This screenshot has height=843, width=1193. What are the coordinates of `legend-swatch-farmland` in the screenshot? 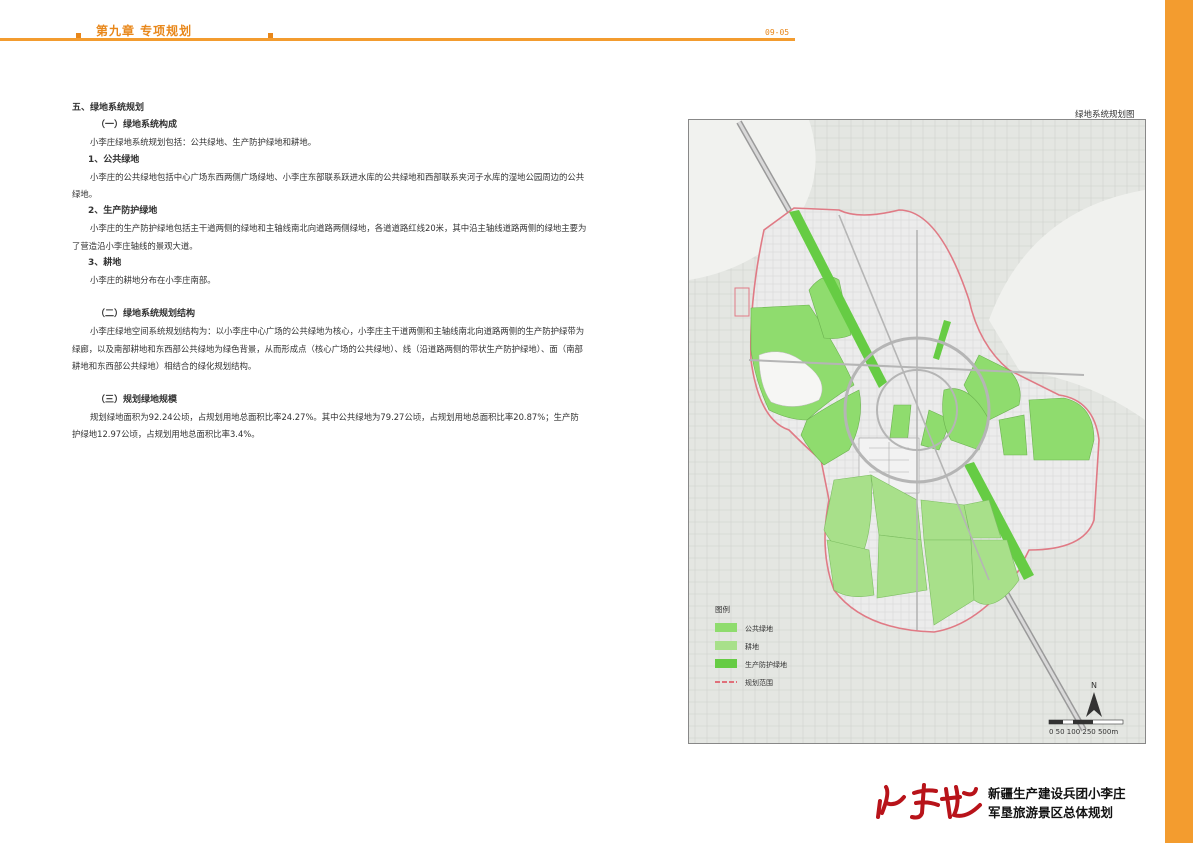 It's located at (726, 645).